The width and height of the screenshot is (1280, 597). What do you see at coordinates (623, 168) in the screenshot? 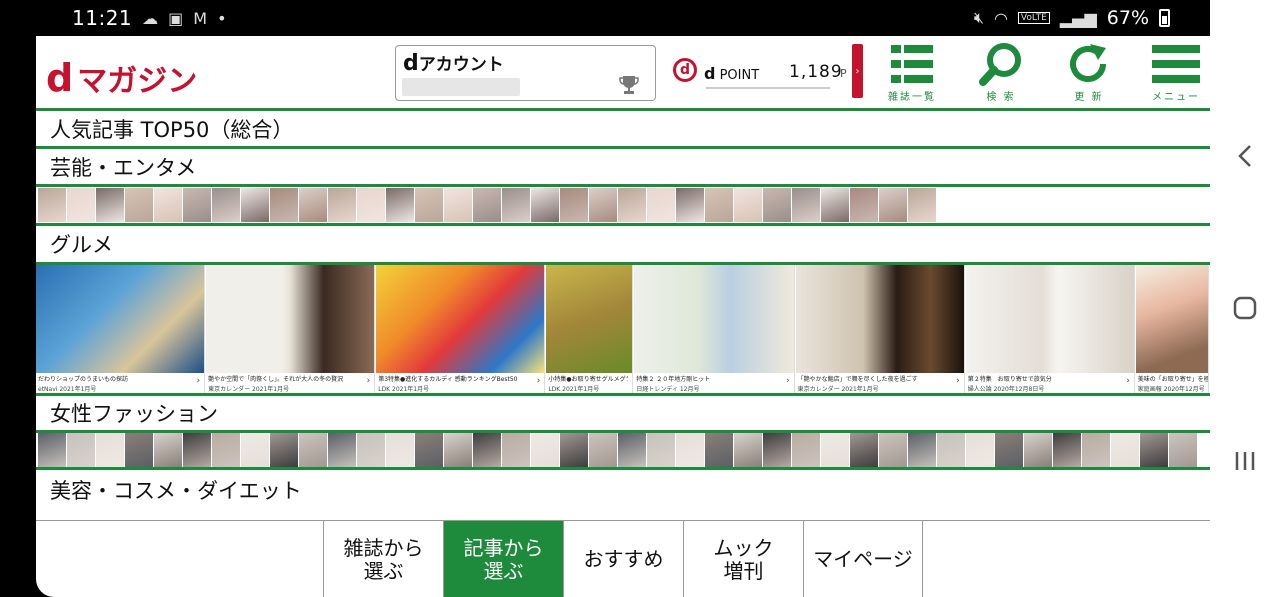
I see `section-entertainment: 芸能・エンタメ` at bounding box center [623, 168].